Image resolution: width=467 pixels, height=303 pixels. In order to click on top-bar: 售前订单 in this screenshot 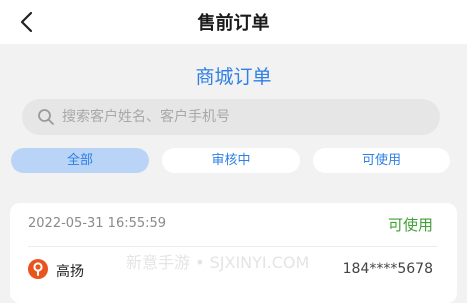, I will do `click(233, 22)`.